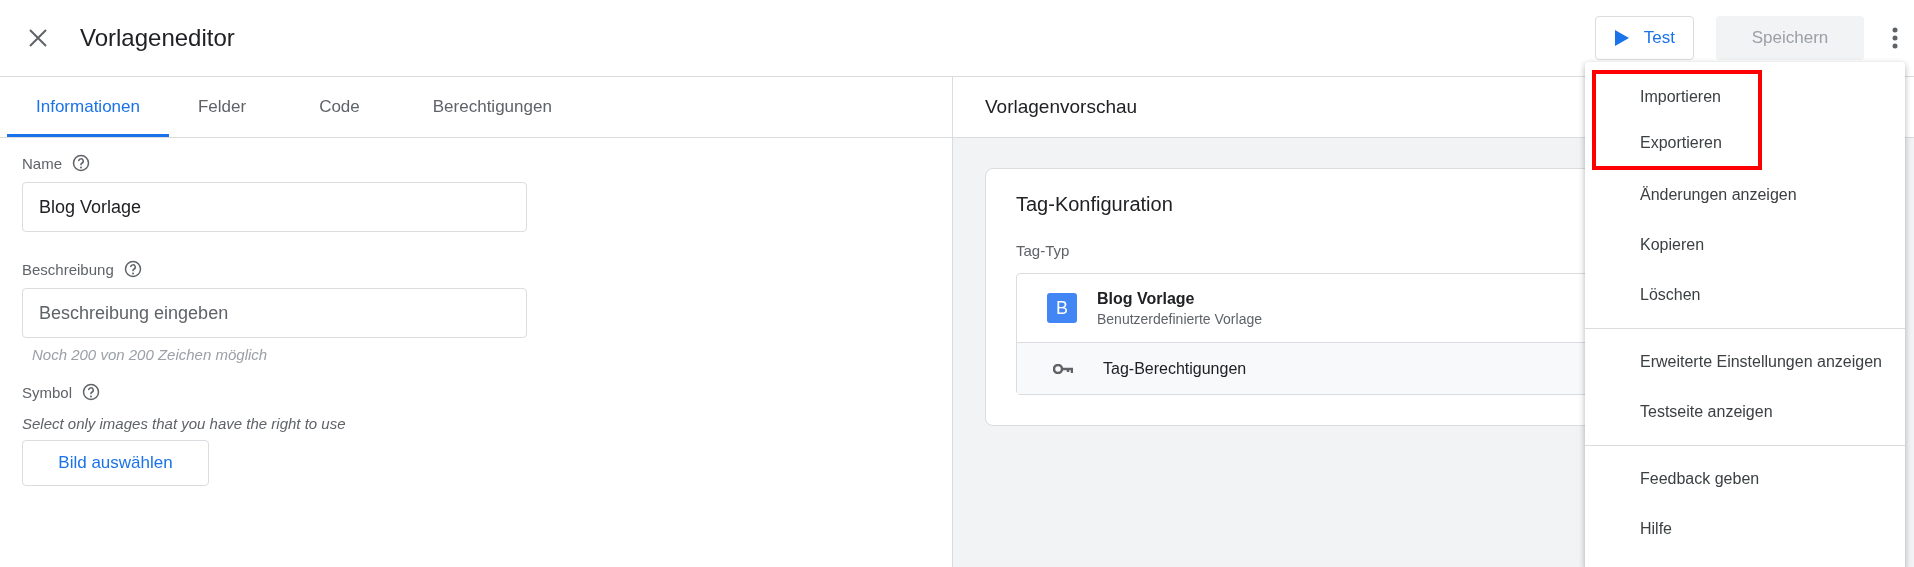 The height and width of the screenshot is (567, 1914). I want to click on tab: Felder, so click(222, 107).